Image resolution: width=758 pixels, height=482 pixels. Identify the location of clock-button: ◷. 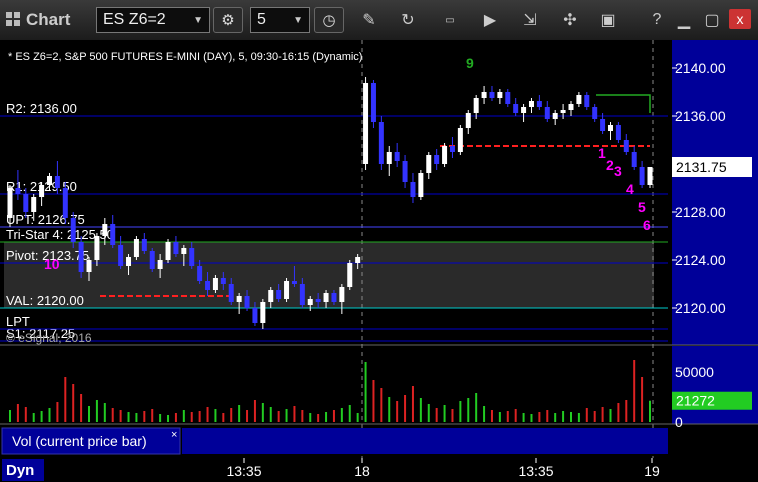
(329, 20).